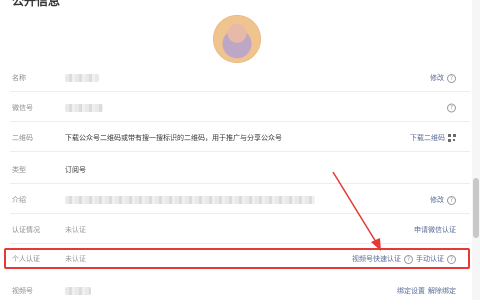 Image resolution: width=480 pixels, height=305 pixels. What do you see at coordinates (476, 208) in the screenshot?
I see `scrollbar-thumb` at bounding box center [476, 208].